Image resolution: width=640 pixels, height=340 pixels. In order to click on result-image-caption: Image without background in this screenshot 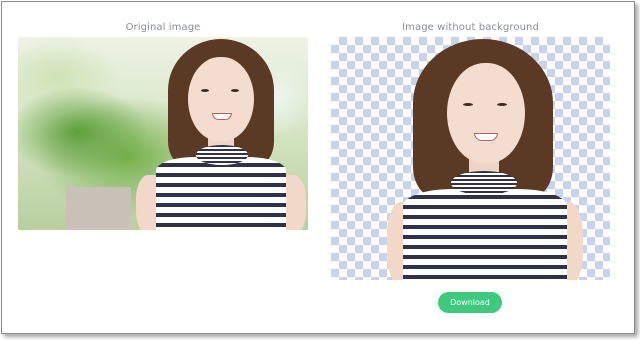, I will do `click(470, 27)`.